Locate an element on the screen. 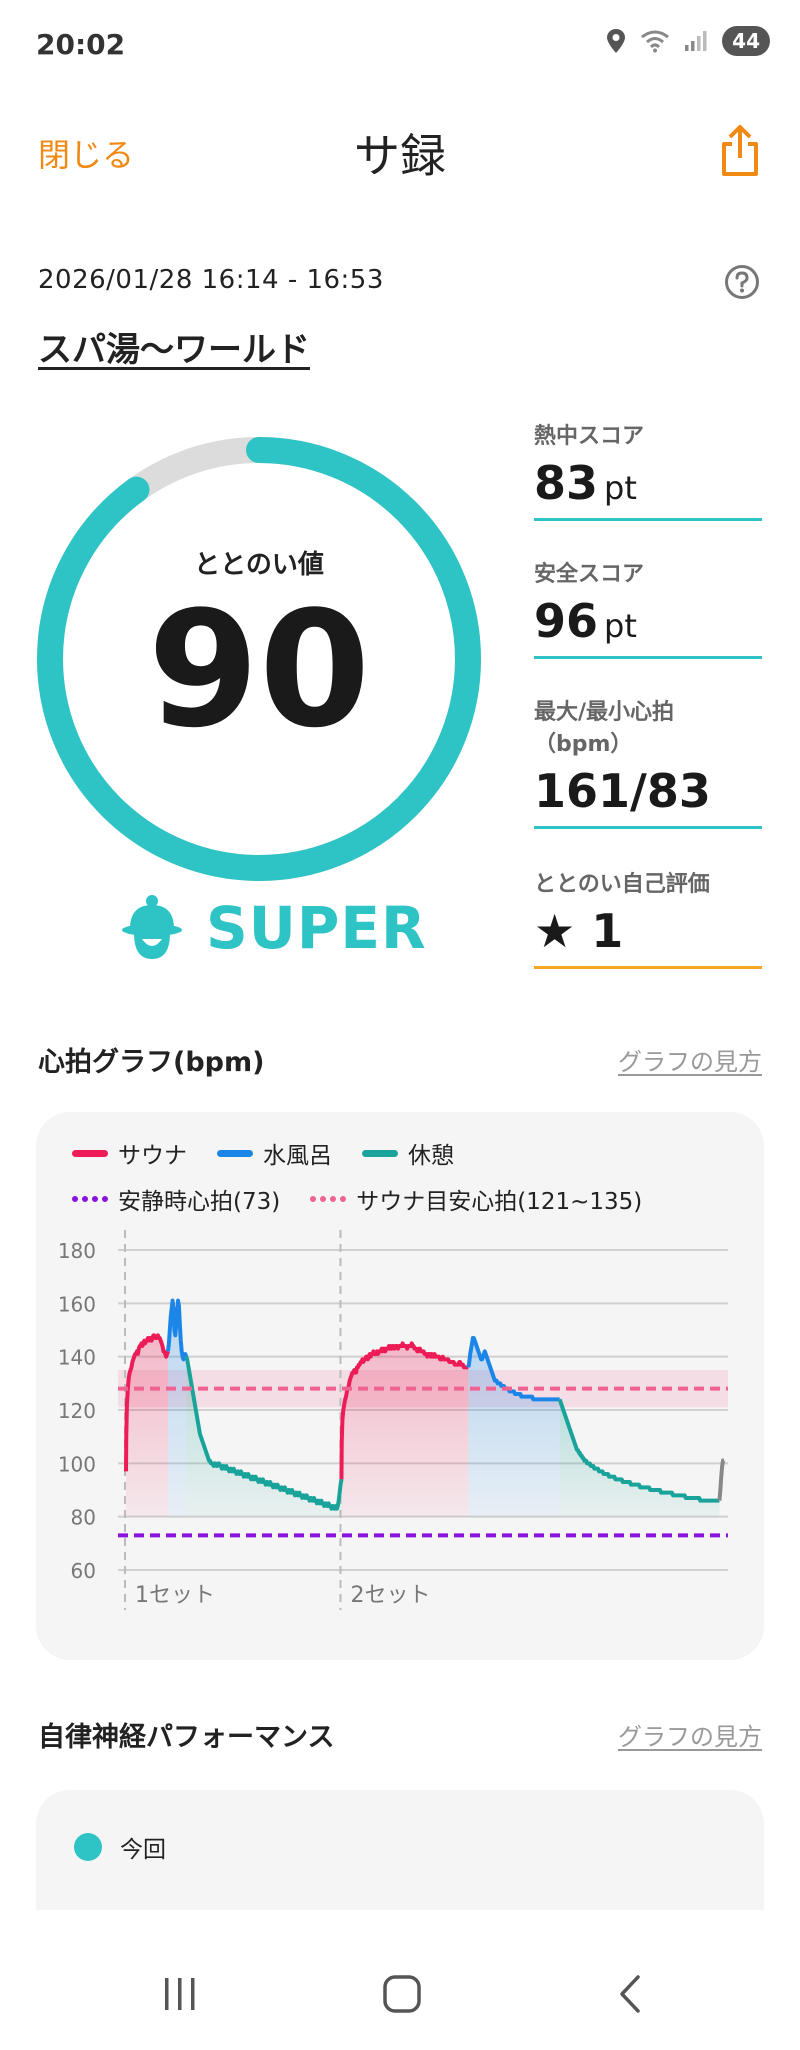  stat-self-rating: ととのい自己評価 ★ 1 is located at coordinates (648, 917).